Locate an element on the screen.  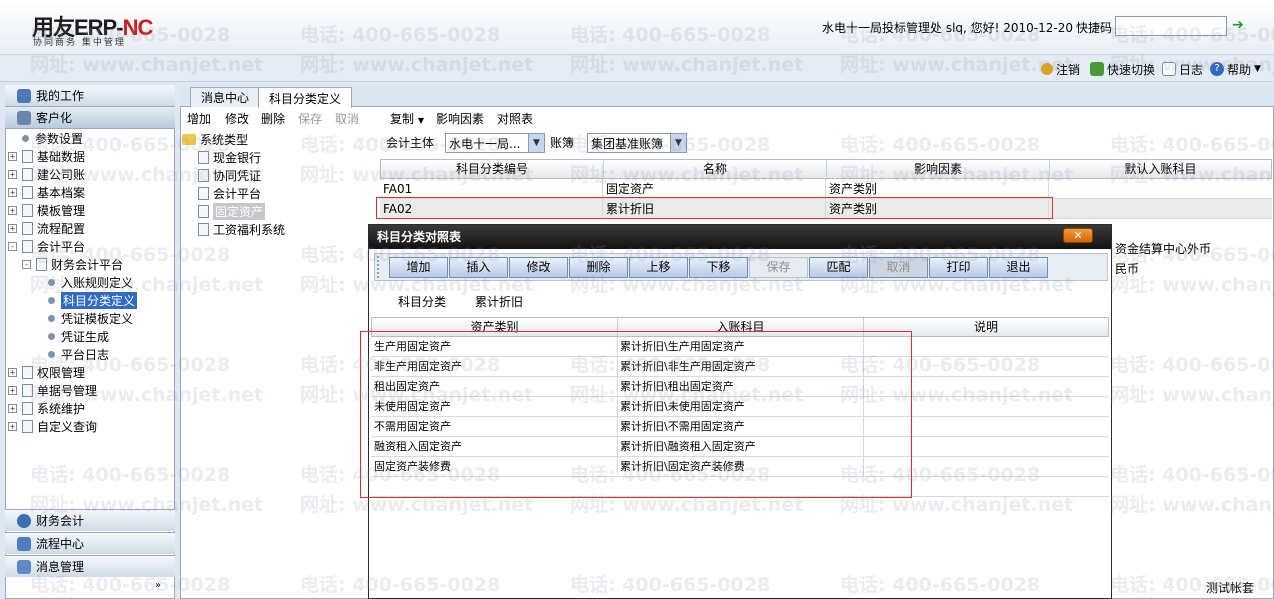
tree-item-label: 工资福利系统 is located at coordinates (249, 229).